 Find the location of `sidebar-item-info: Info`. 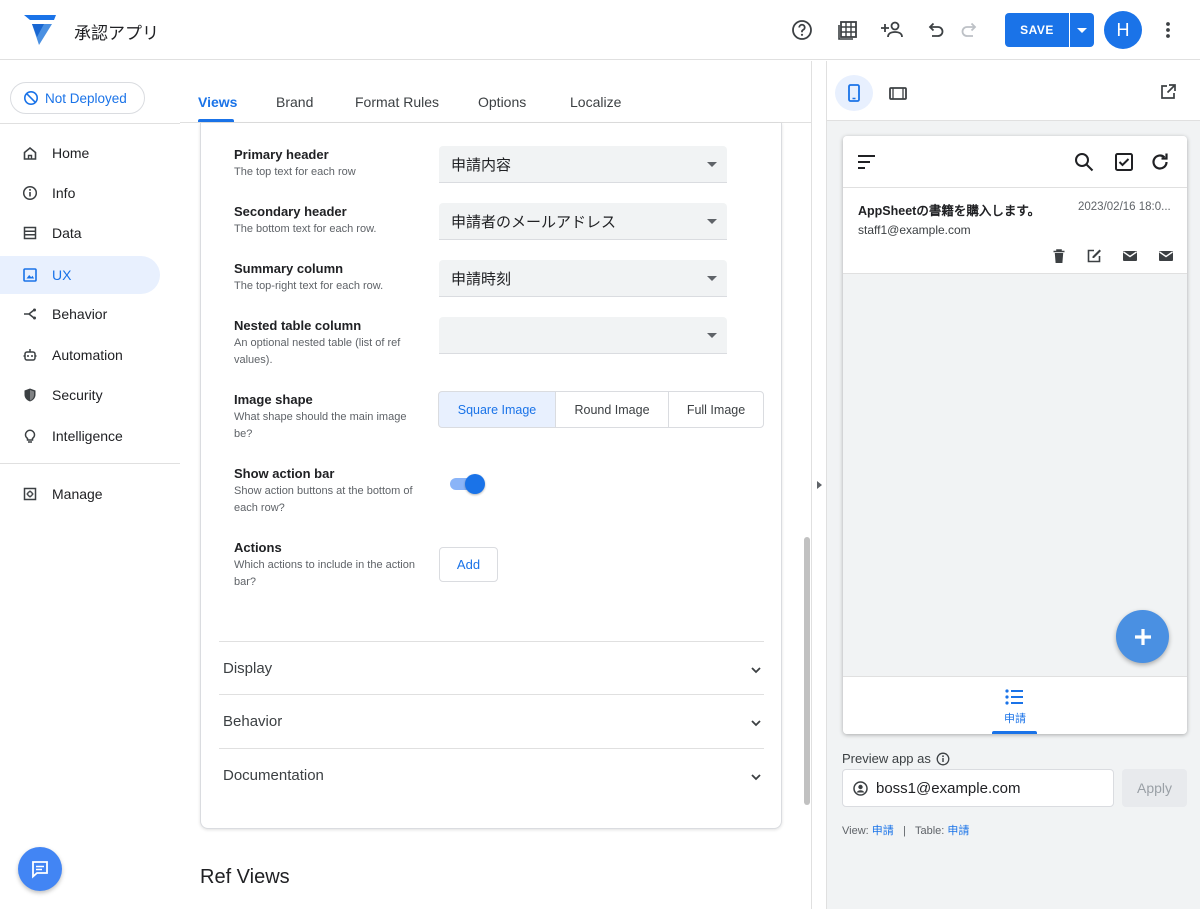

sidebar-item-info: Info is located at coordinates (80, 193).